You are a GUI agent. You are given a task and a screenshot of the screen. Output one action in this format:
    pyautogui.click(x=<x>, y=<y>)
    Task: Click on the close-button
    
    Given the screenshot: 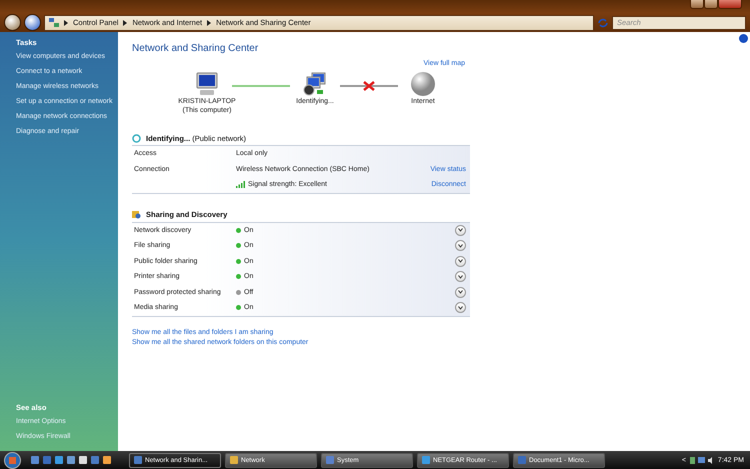 What is the action you would take?
    pyautogui.click(x=730, y=4)
    